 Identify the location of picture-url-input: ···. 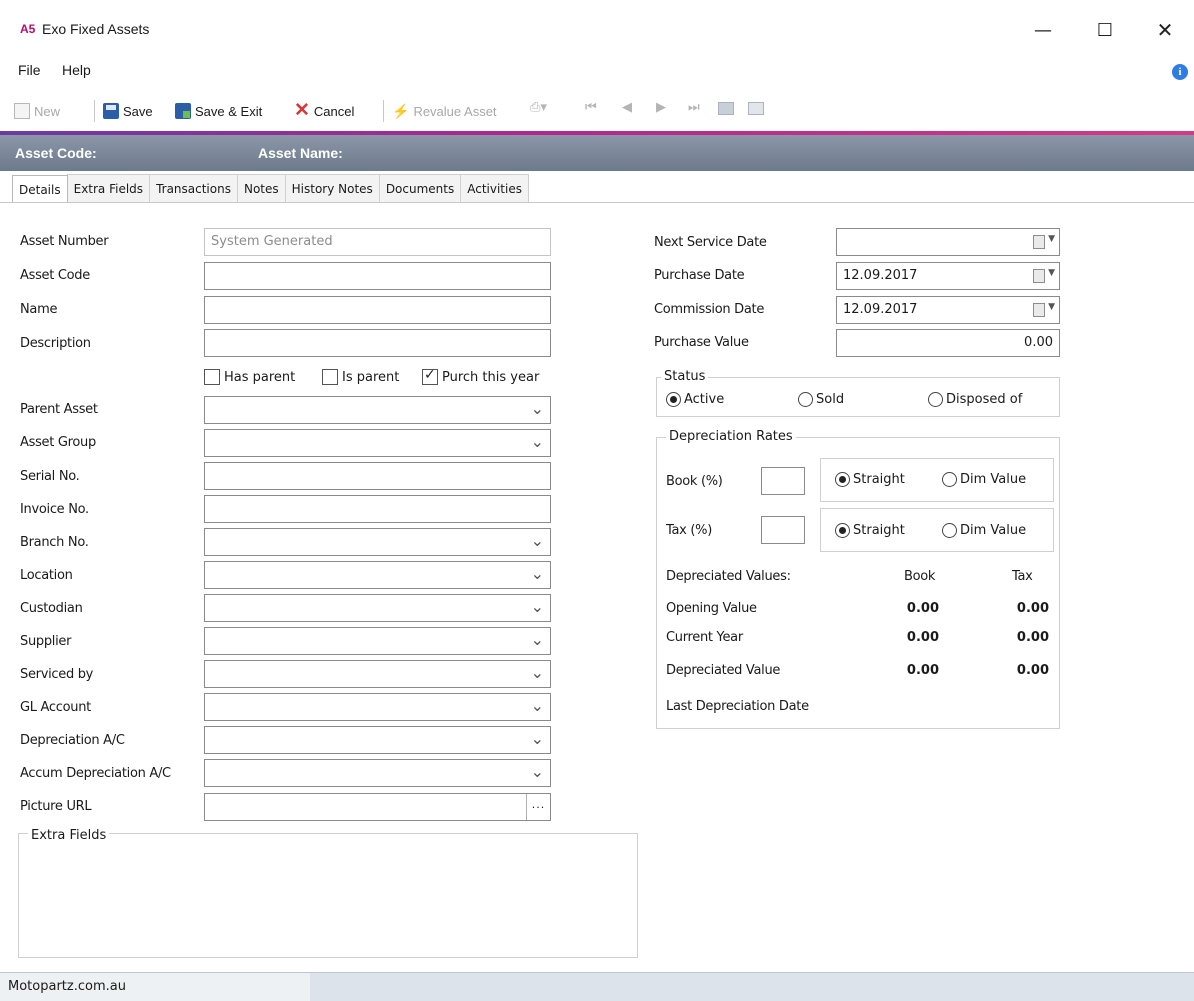
(377, 807).